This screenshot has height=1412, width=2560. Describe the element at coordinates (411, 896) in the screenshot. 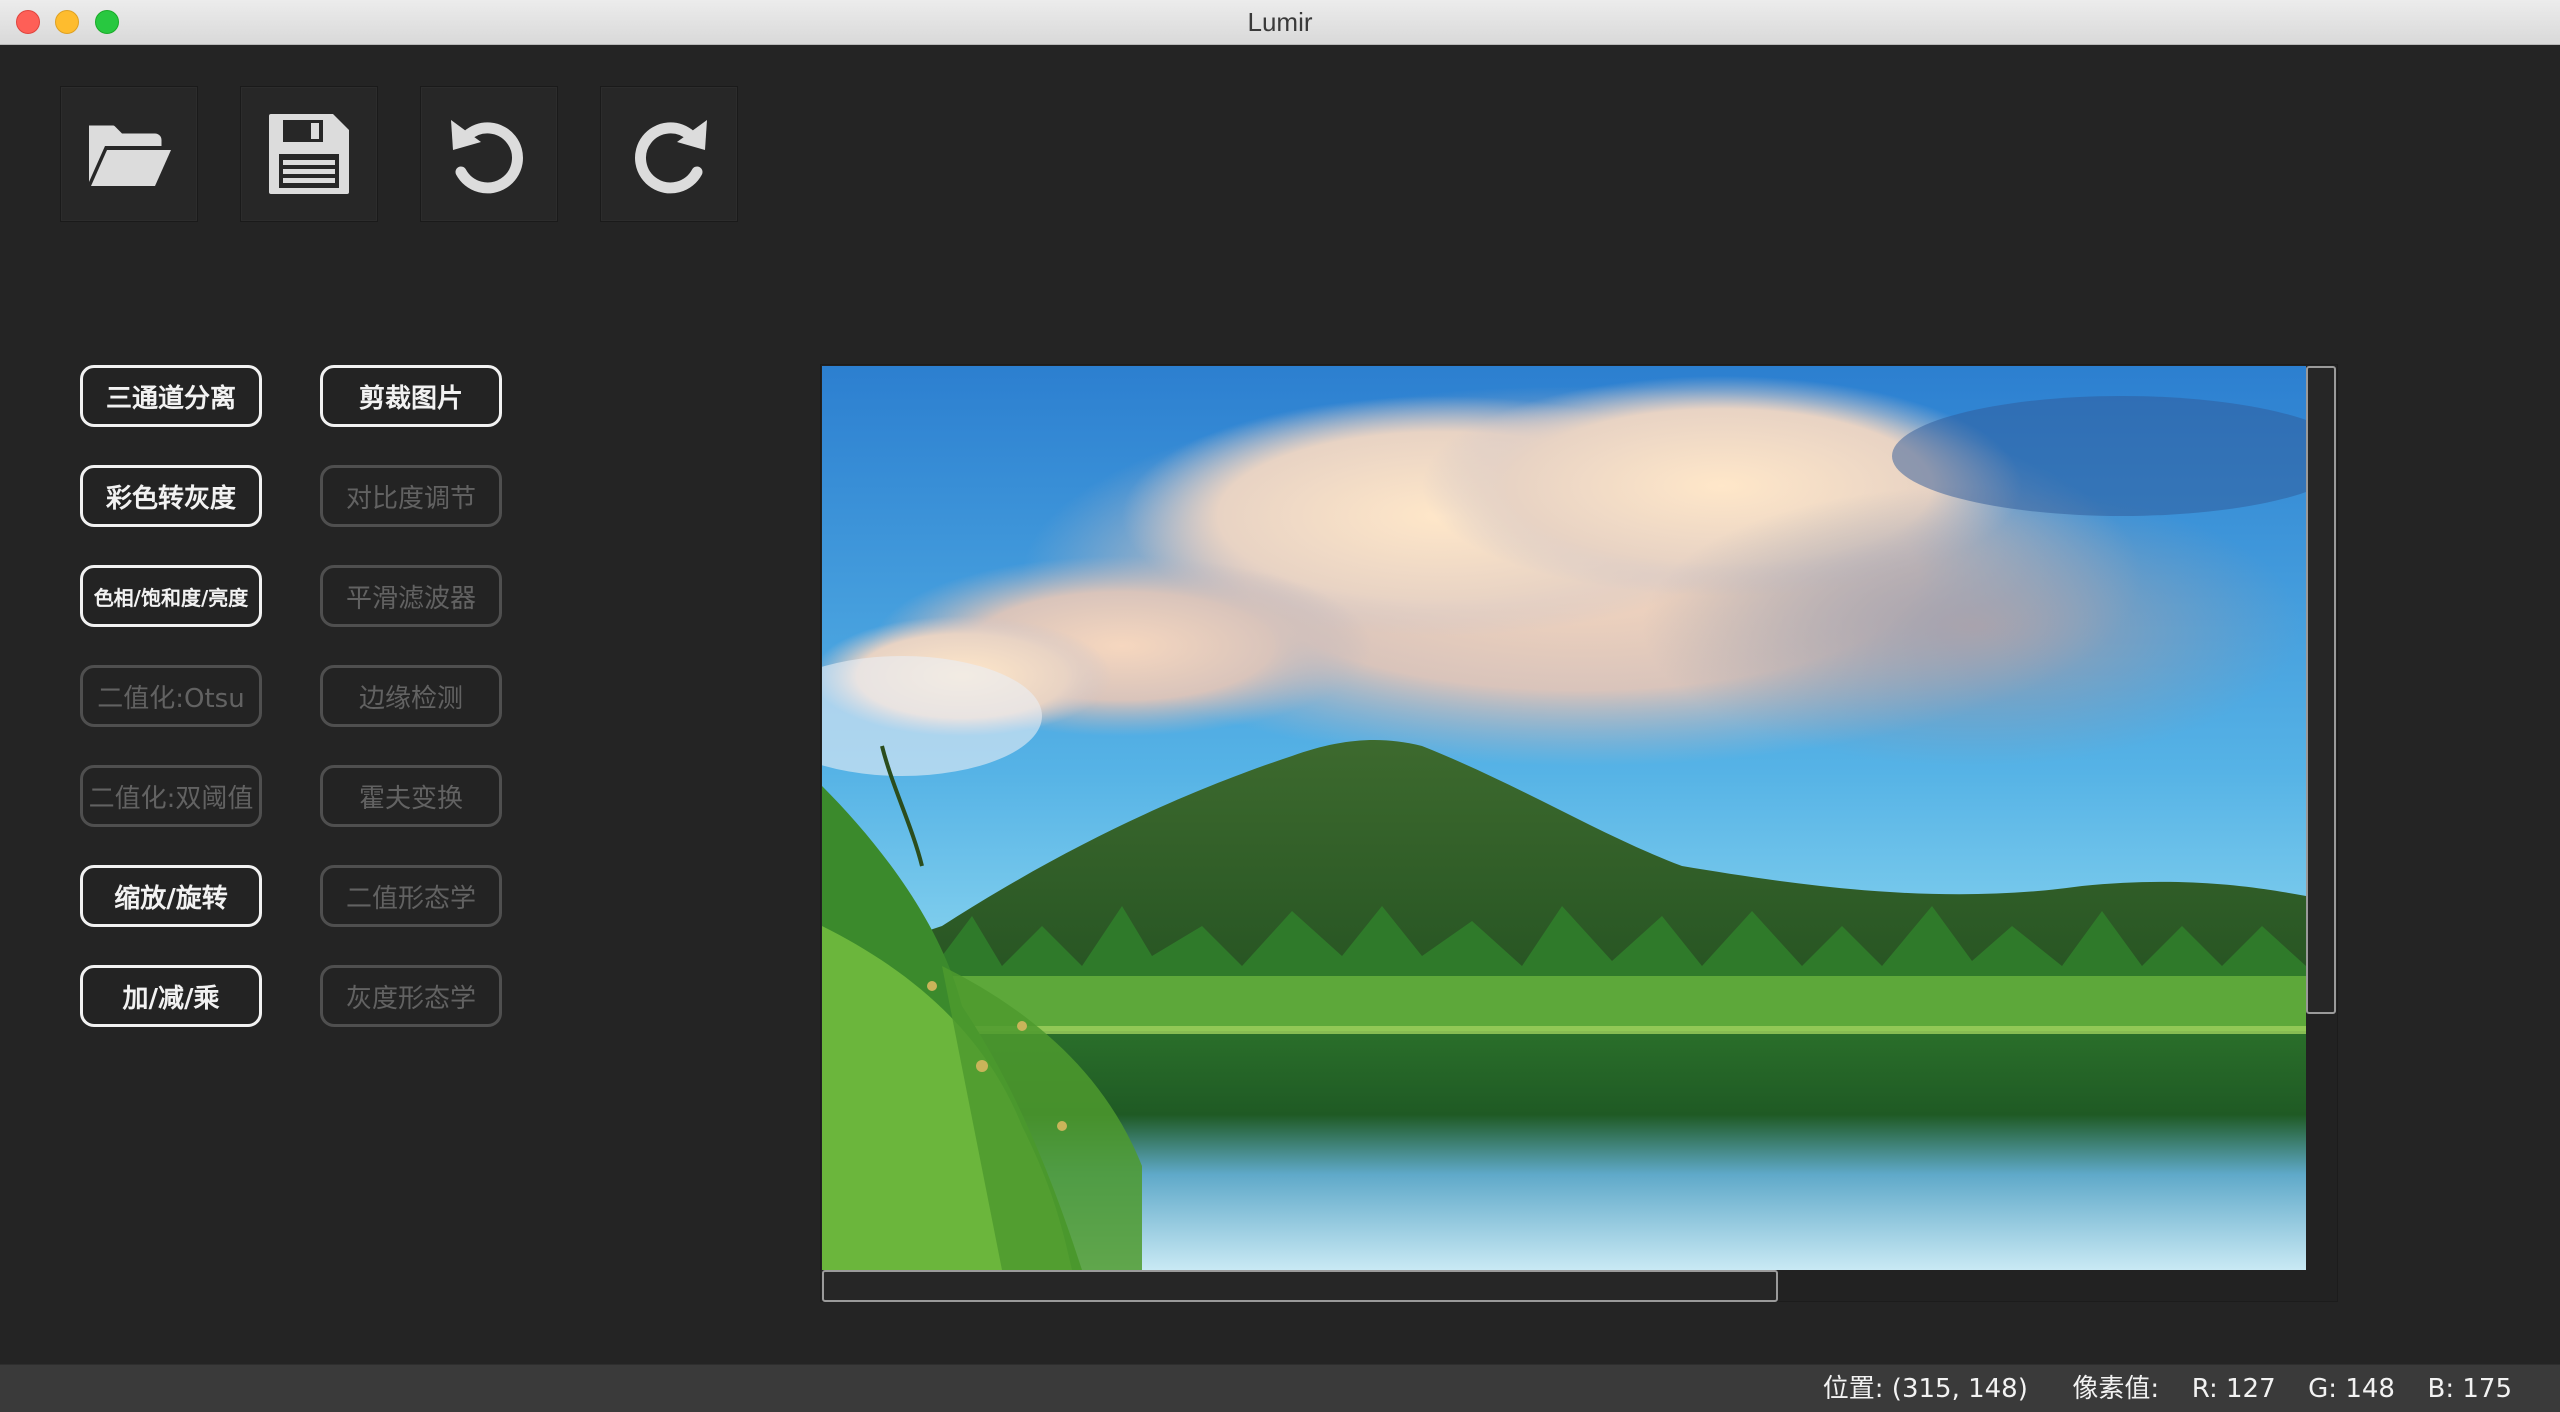

I see `binary-morphology-button: 二值形态学` at that location.